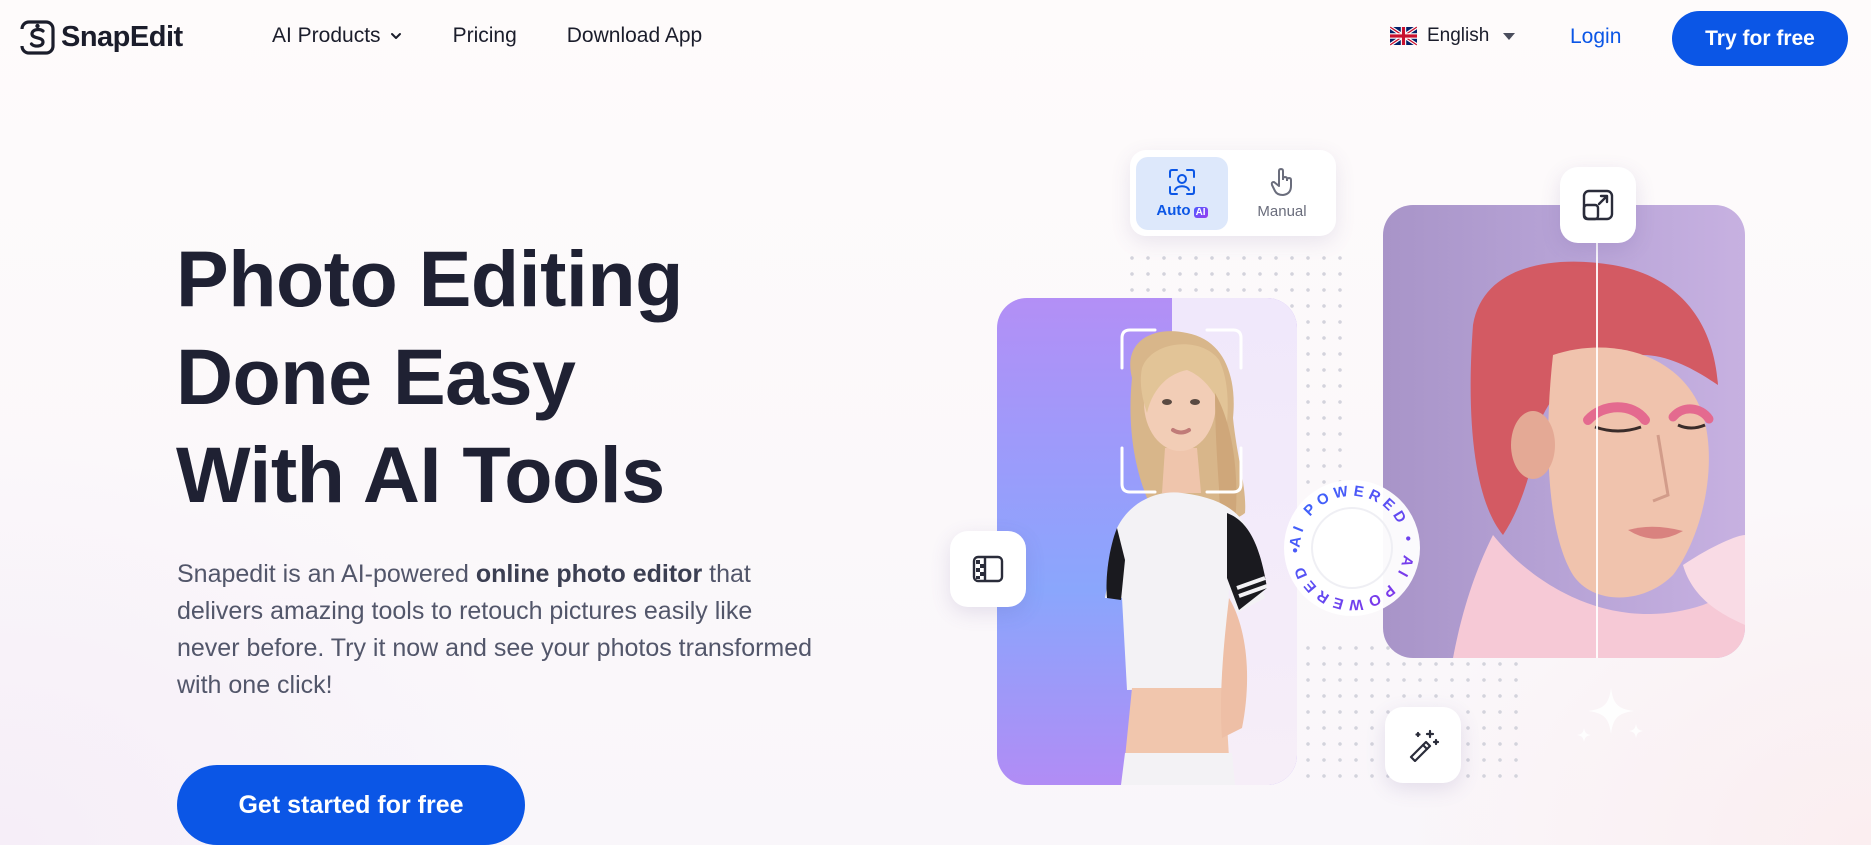  I want to click on nav-pricing-label: Pricing, so click(484, 35).